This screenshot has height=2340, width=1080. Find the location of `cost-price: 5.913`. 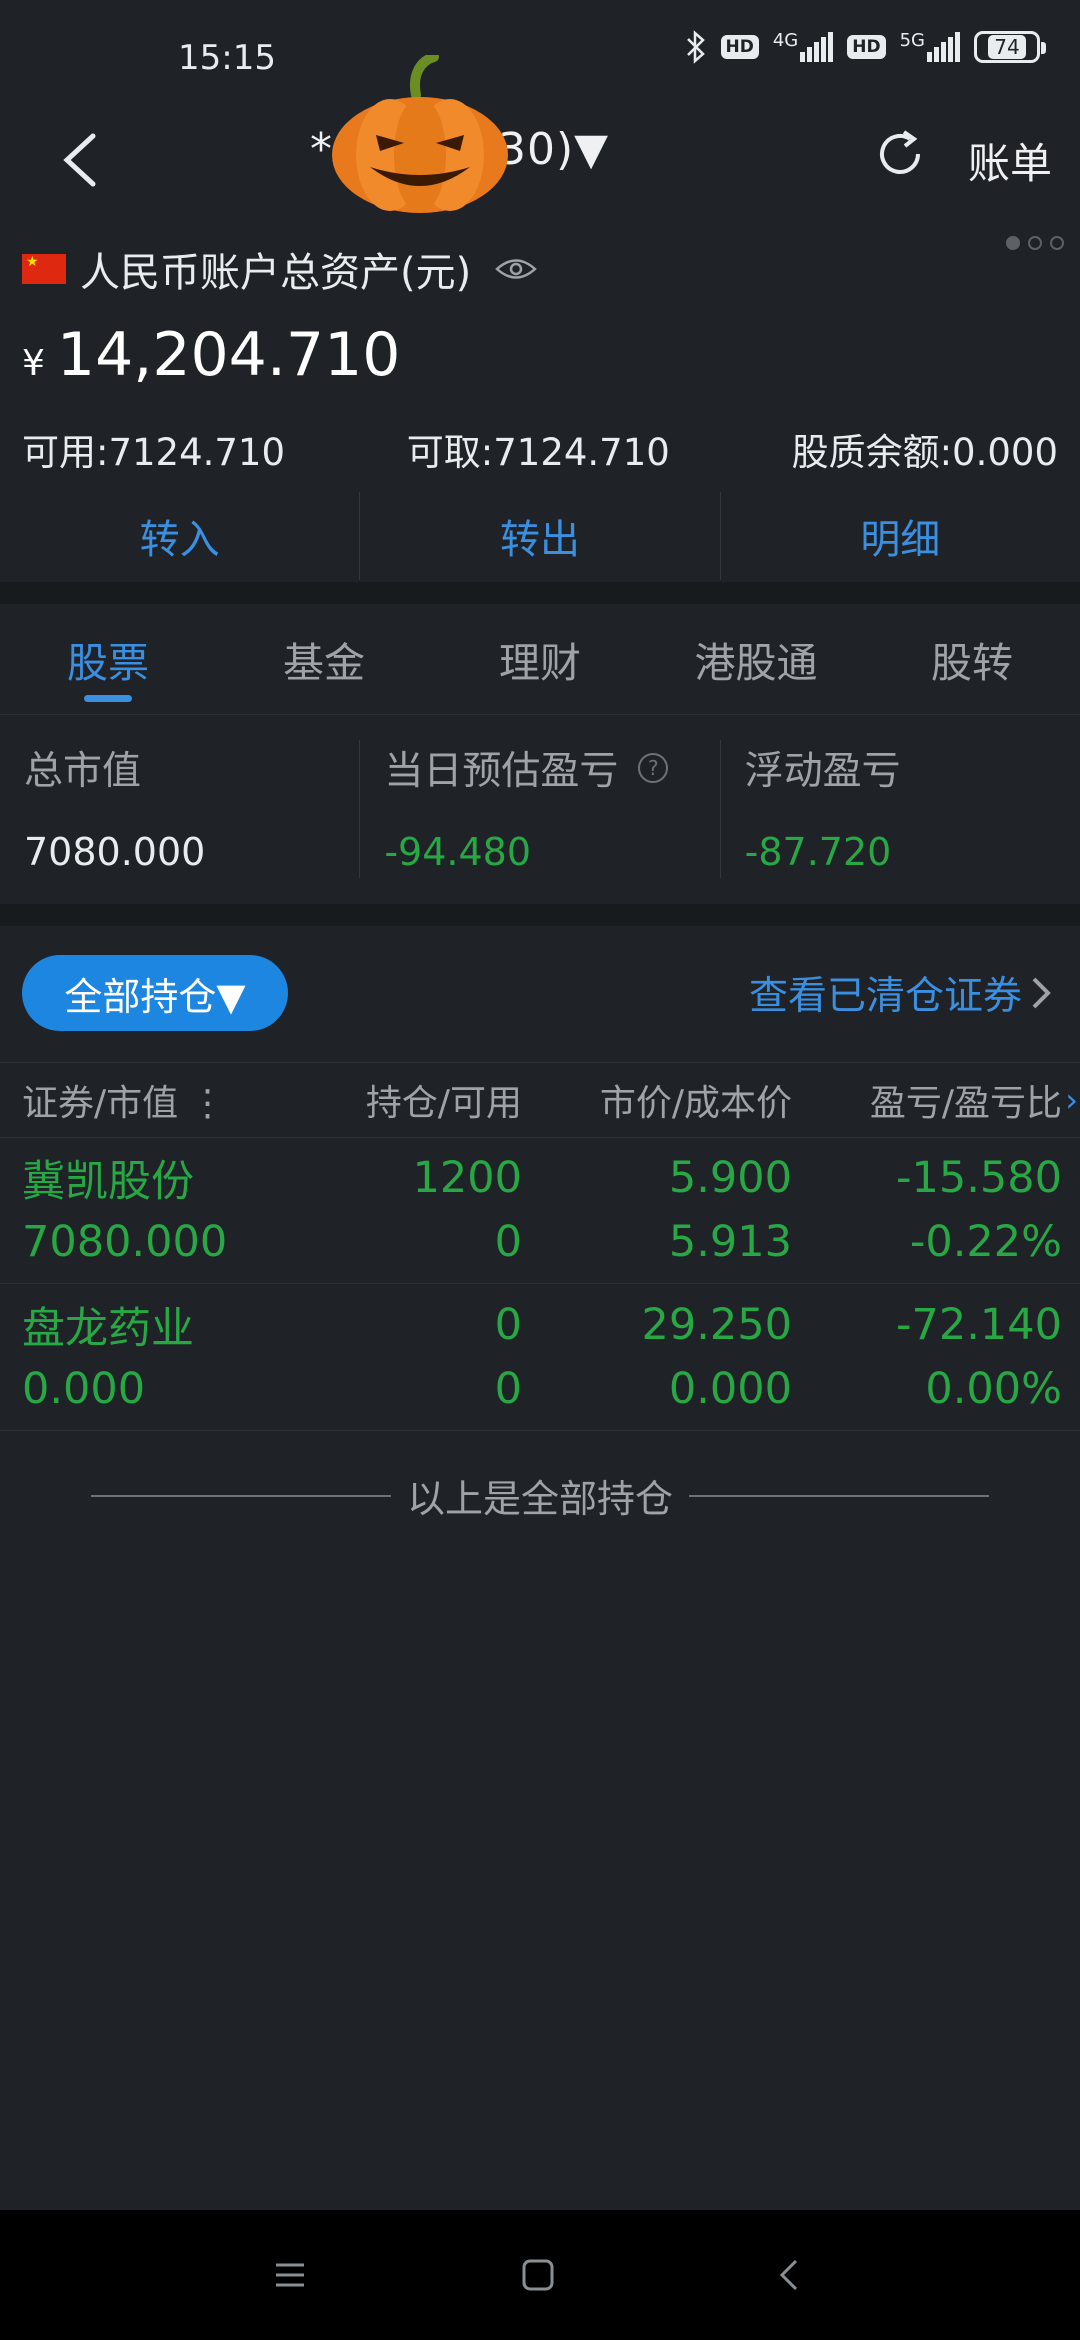

cost-price: 5.913 is located at coordinates (730, 1242).